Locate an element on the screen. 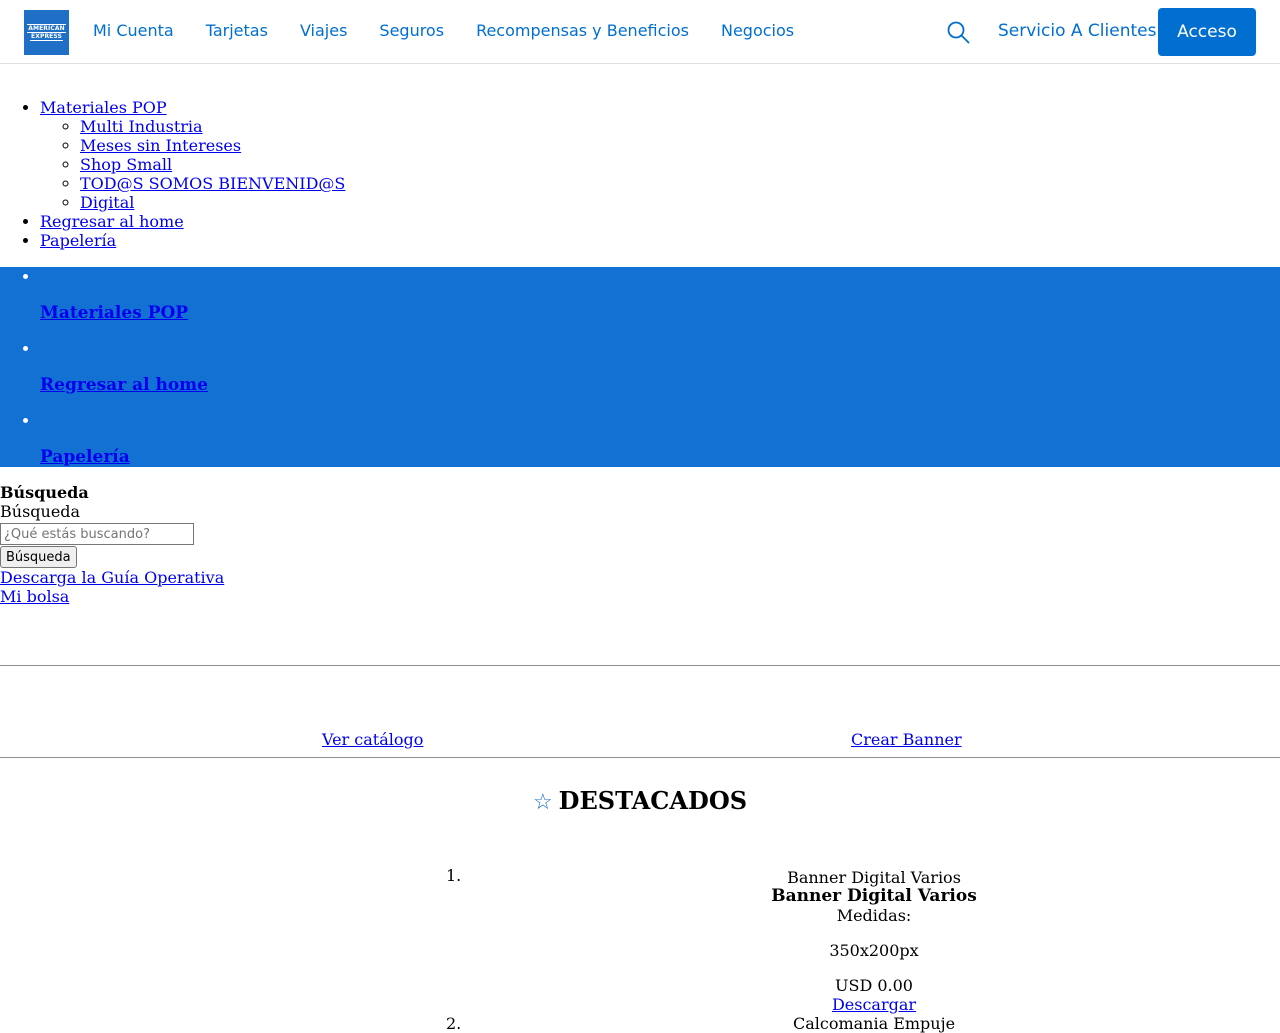  submenu-item: Shop Small is located at coordinates (212, 164).